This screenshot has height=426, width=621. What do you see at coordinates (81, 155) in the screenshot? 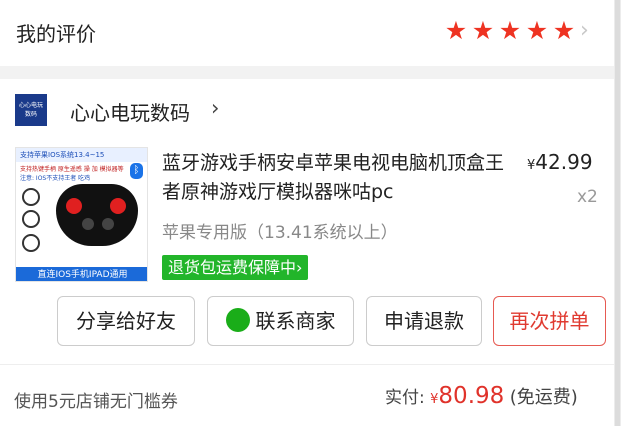
I see `thumbnail-top-banner: 支持苹果IOS系统13.4~15` at bounding box center [81, 155].